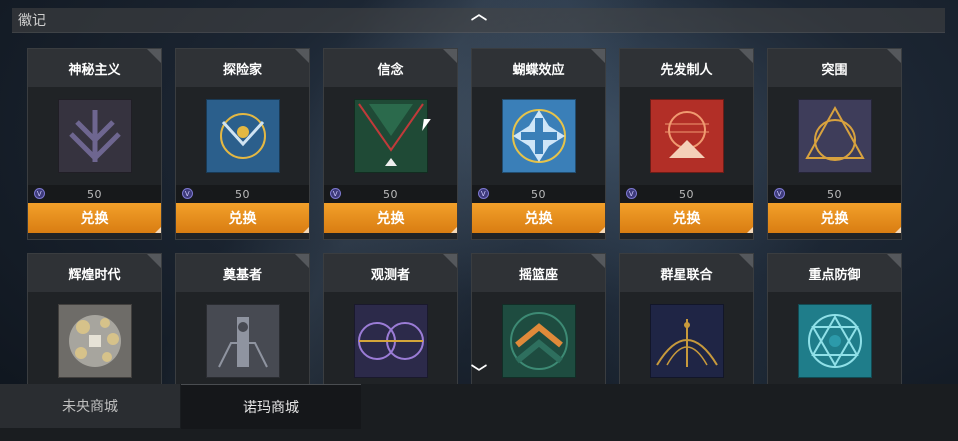 The image size is (958, 441). I want to click on scroll-down-icon: ﹀, so click(479, 373).